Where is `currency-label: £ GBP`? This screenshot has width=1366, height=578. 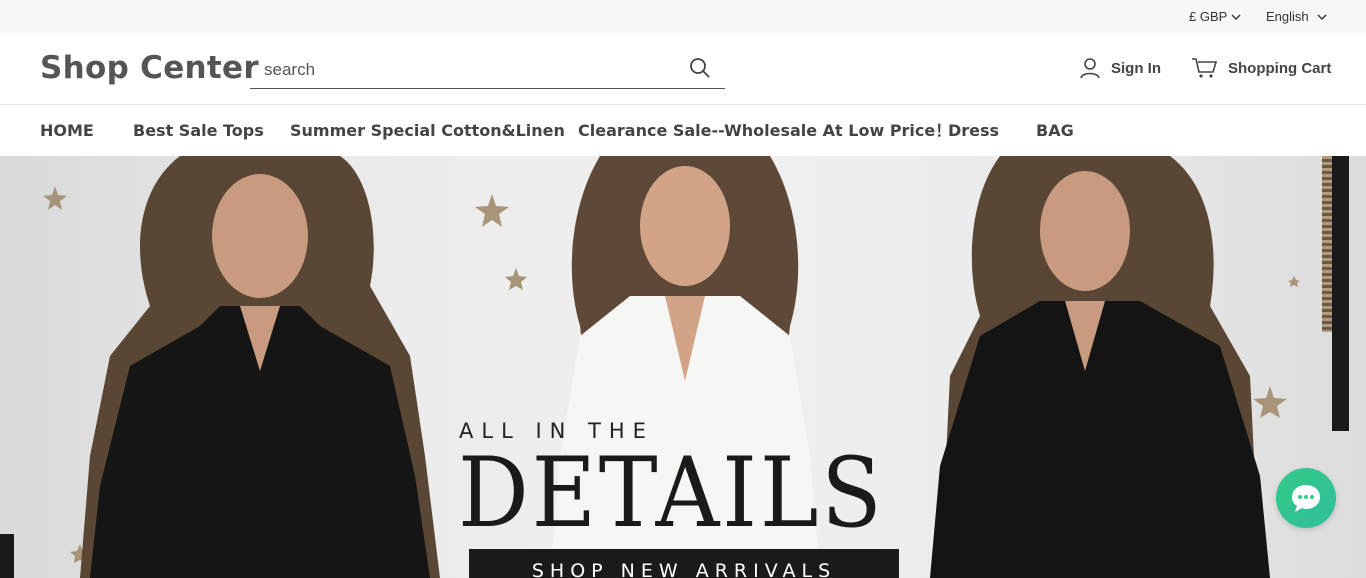
currency-label: £ GBP is located at coordinates (1208, 16).